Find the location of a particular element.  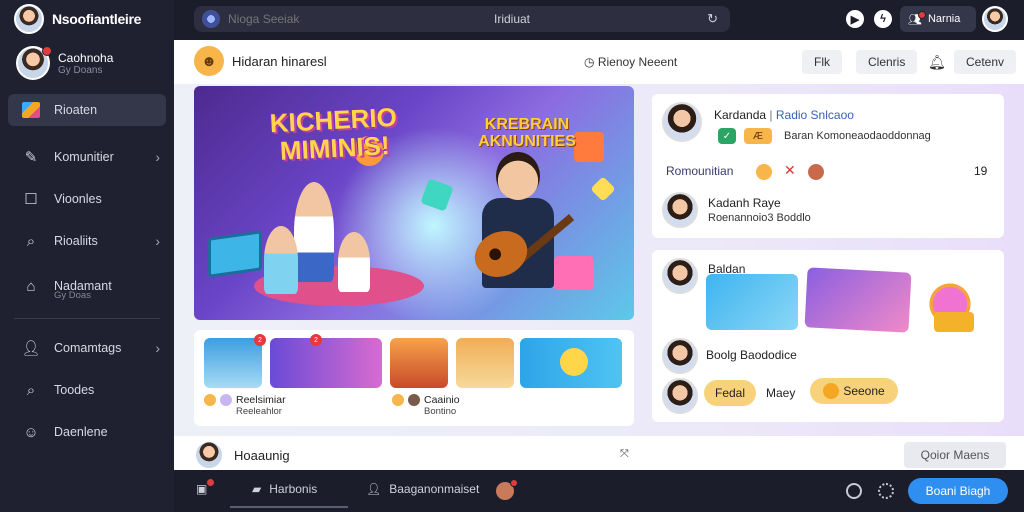

strip-button: Qoior Maens is located at coordinates (955, 455).